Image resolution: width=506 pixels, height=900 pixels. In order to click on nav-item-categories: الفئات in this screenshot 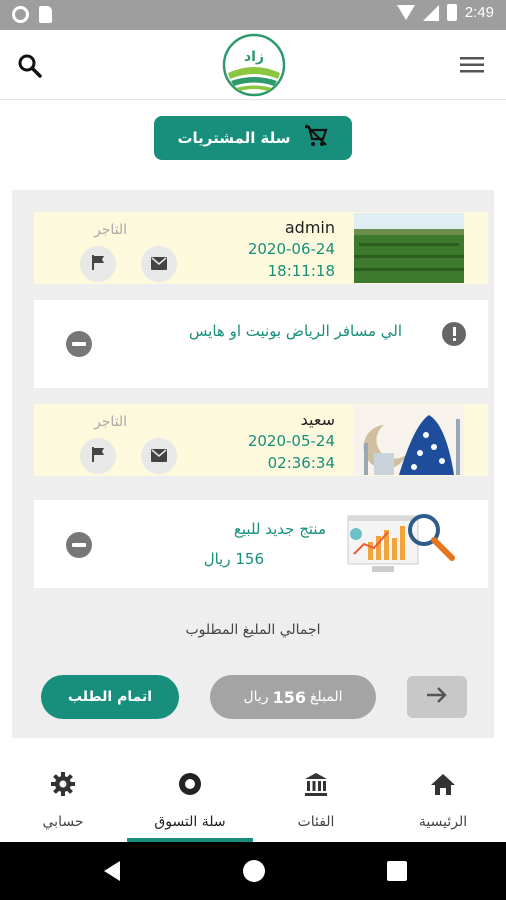, I will do `click(316, 797)`.